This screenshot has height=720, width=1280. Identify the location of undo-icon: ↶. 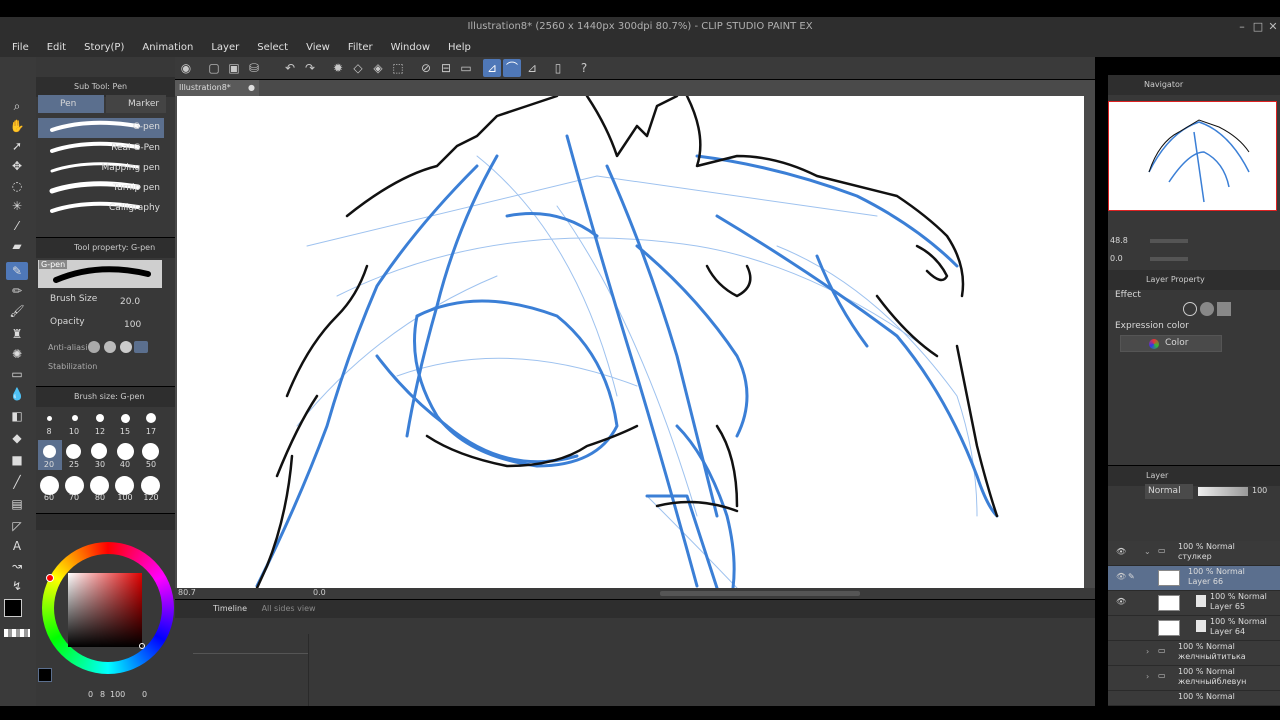
(290, 68).